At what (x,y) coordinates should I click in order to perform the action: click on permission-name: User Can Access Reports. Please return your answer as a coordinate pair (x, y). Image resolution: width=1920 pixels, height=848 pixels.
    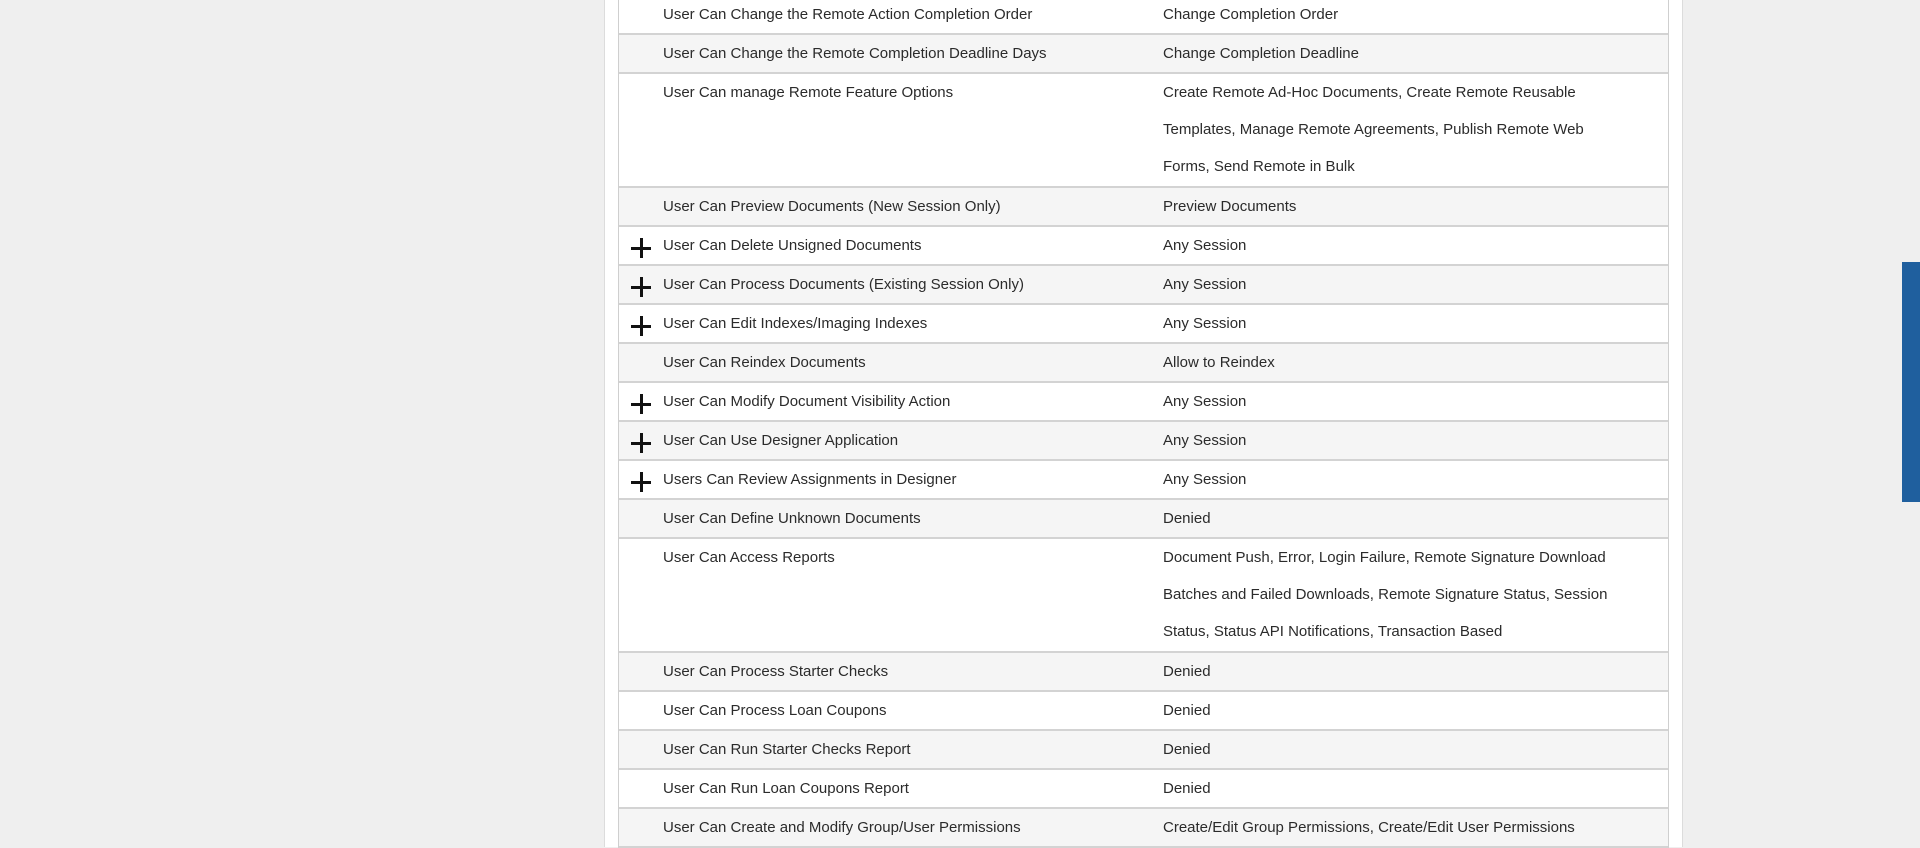
    Looking at the image, I should click on (749, 557).